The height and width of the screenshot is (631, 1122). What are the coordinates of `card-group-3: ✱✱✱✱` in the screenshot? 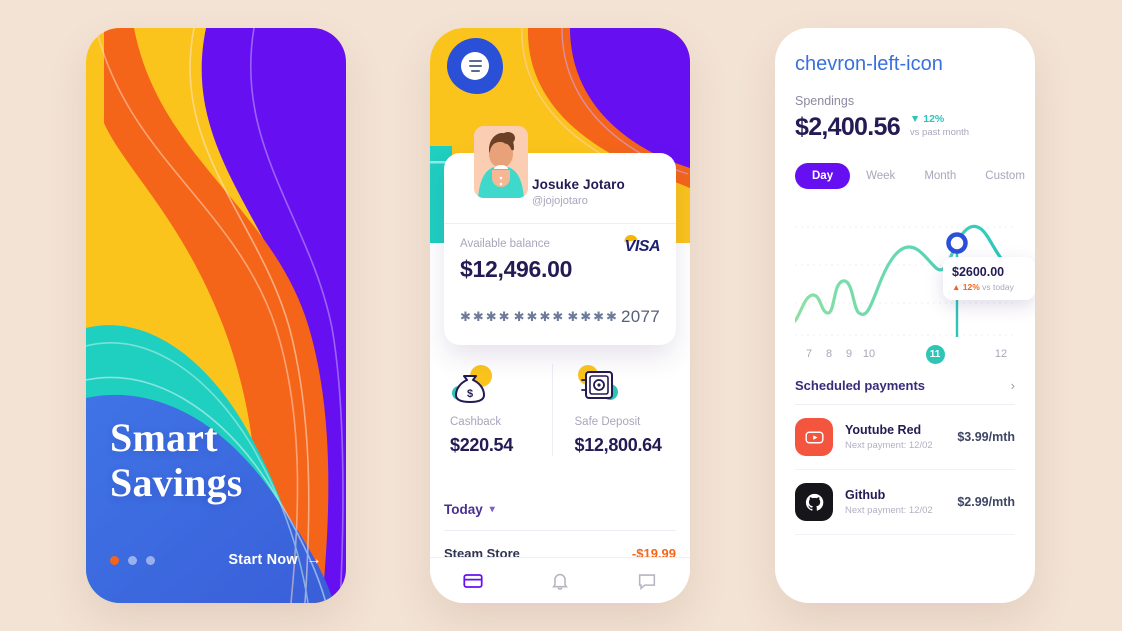 It's located at (593, 316).